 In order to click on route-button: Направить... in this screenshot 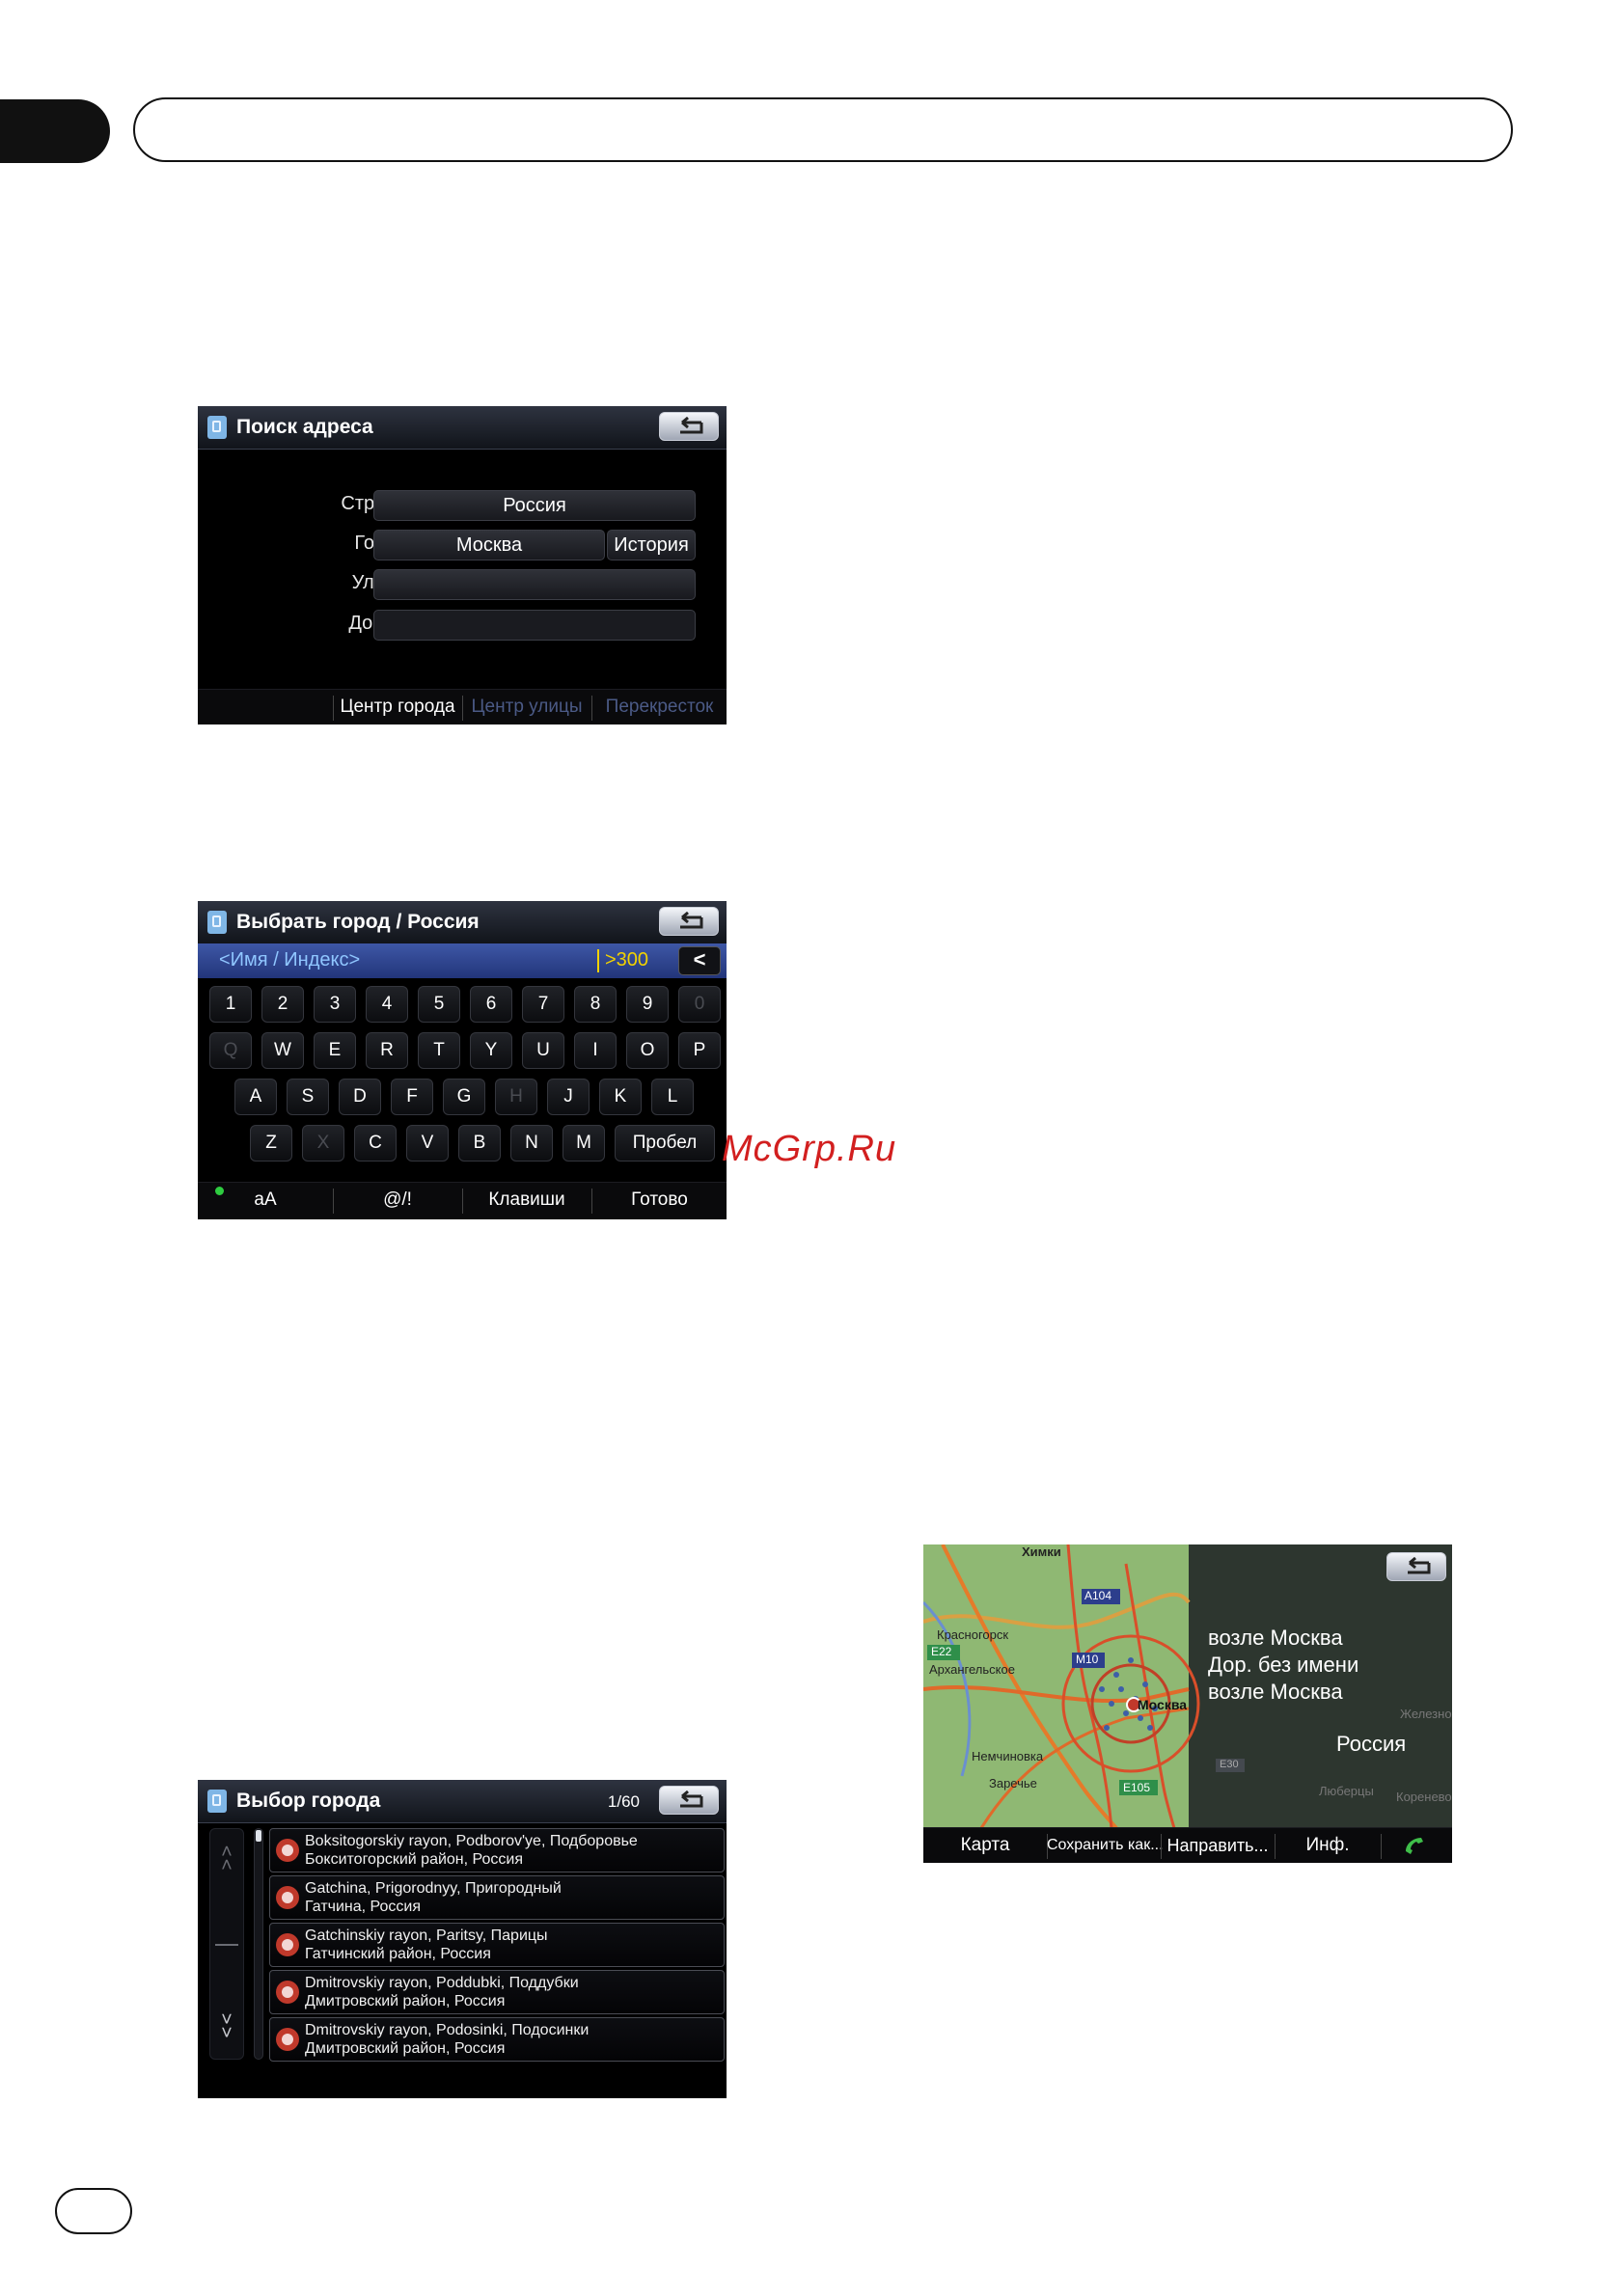, I will do `click(1218, 1845)`.